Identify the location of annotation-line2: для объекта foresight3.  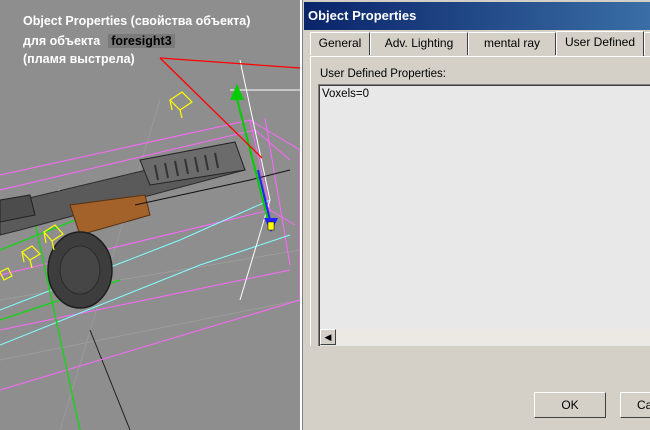
(99, 41).